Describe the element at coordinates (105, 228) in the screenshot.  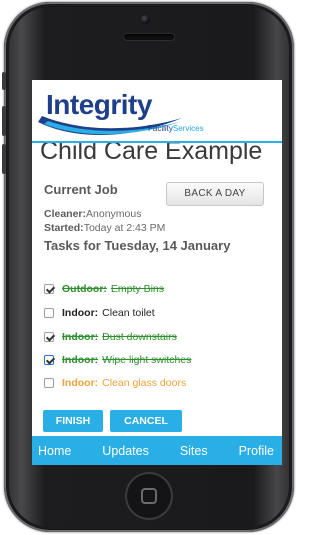
I see `started-info: Started:Today at 2:43 PM` at that location.